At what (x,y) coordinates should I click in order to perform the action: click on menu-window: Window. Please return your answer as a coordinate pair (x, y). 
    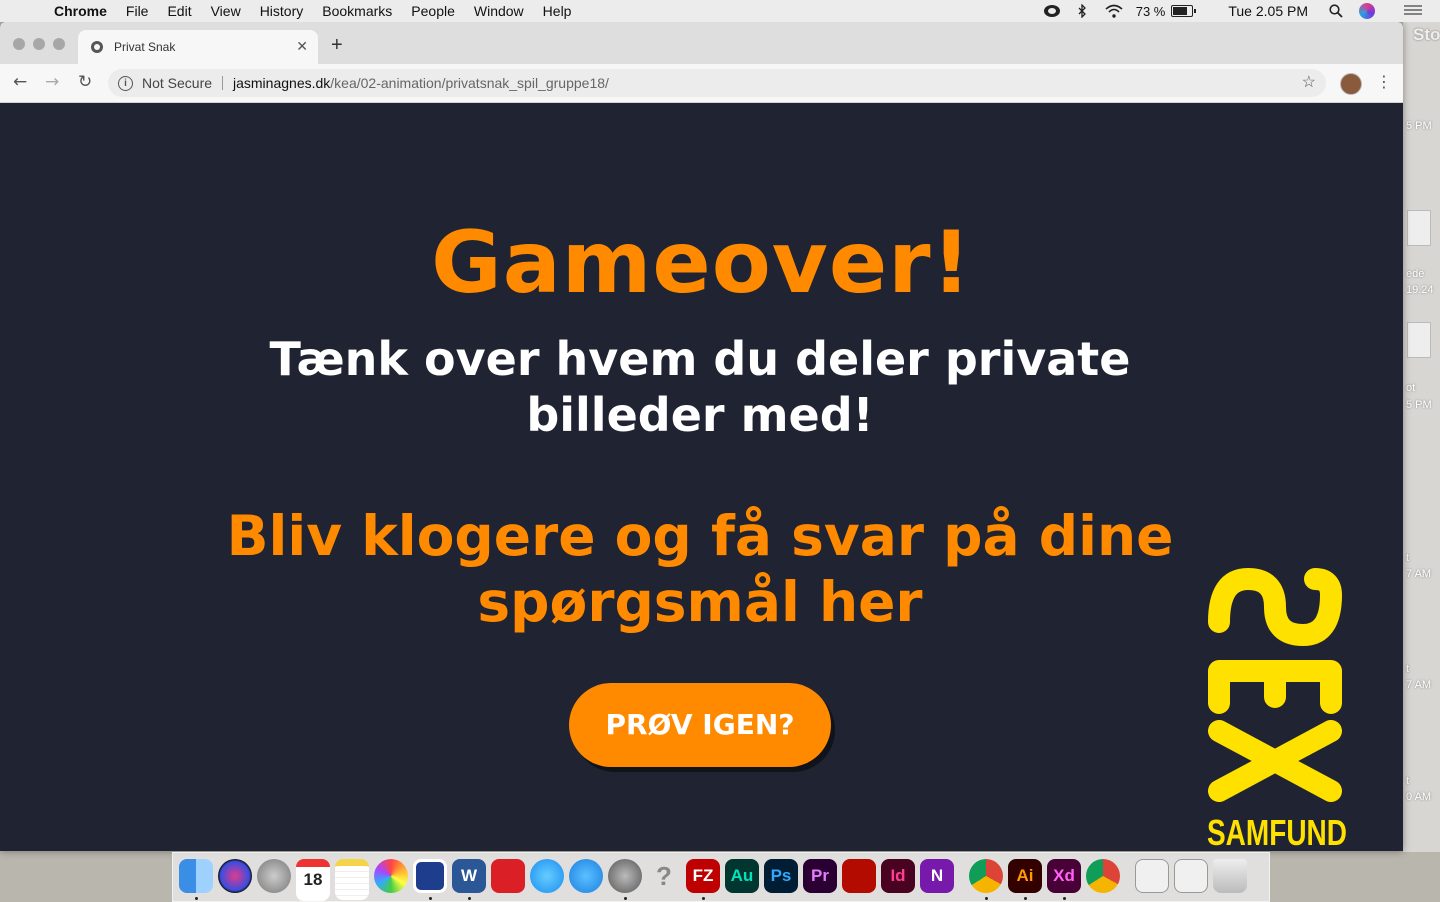
    Looking at the image, I should click on (499, 11).